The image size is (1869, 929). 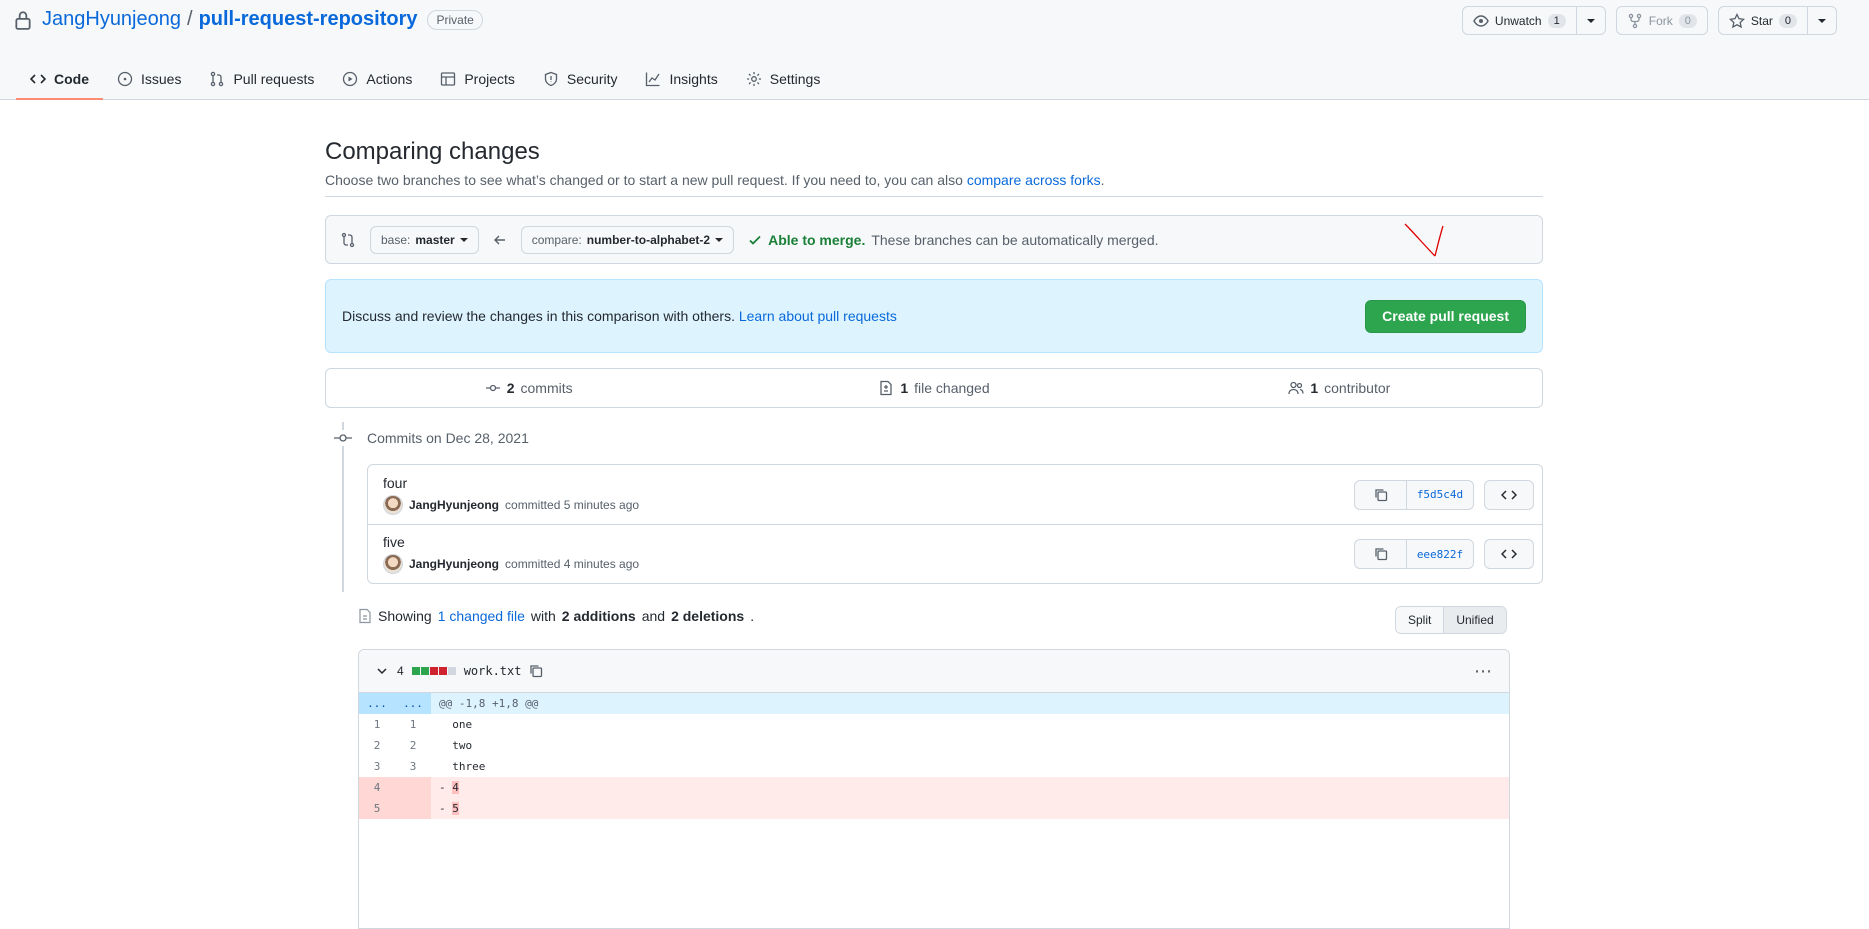 I want to click on old-line-number: 3, so click(x=377, y=766).